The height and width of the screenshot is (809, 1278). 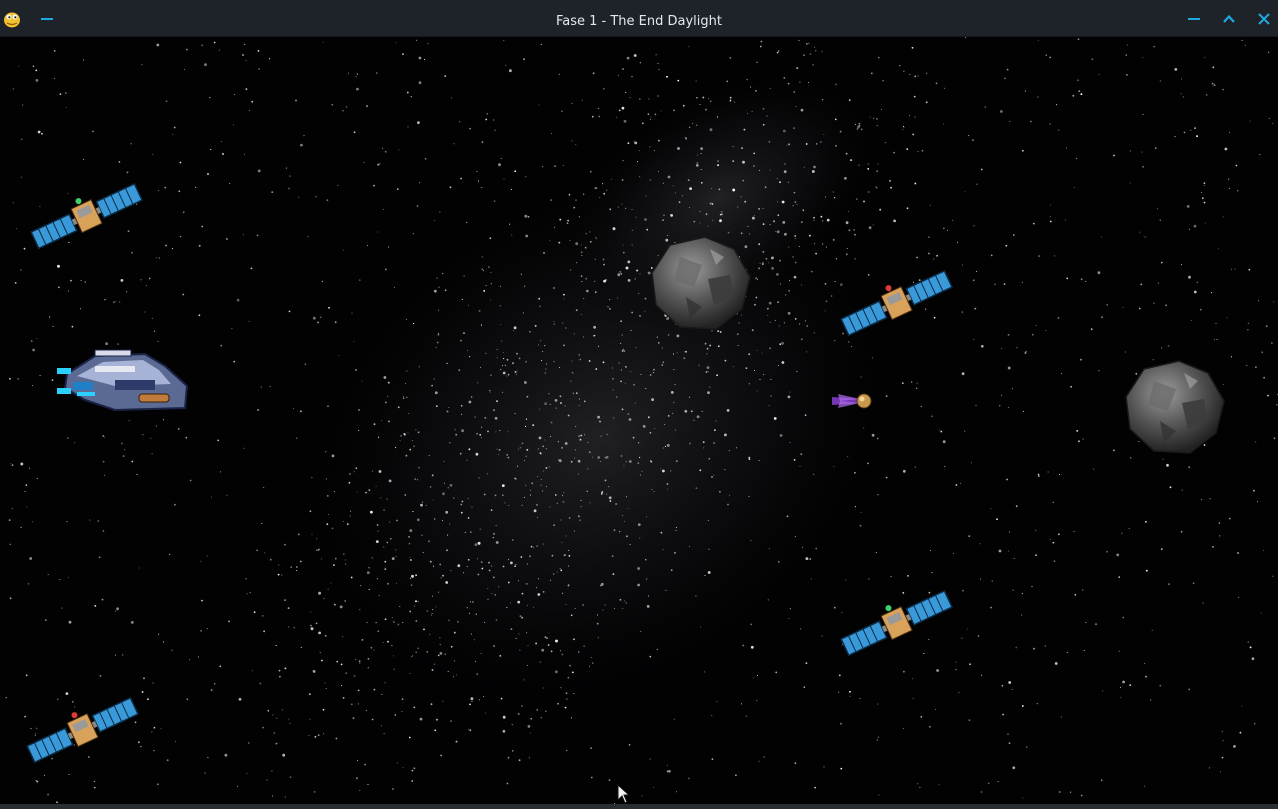 I want to click on minimize-icon, so click(x=1194, y=19).